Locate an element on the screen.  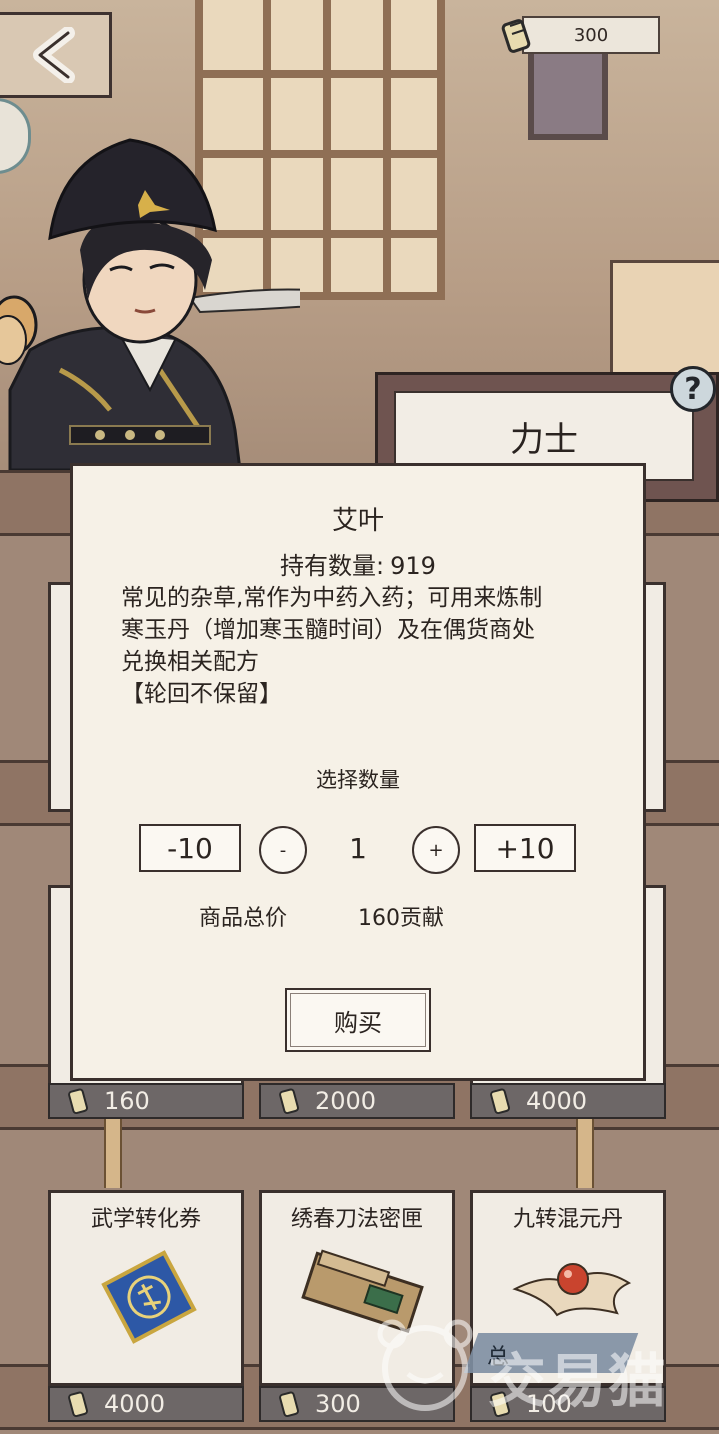
price-value: 2000 is located at coordinates (346, 1101).